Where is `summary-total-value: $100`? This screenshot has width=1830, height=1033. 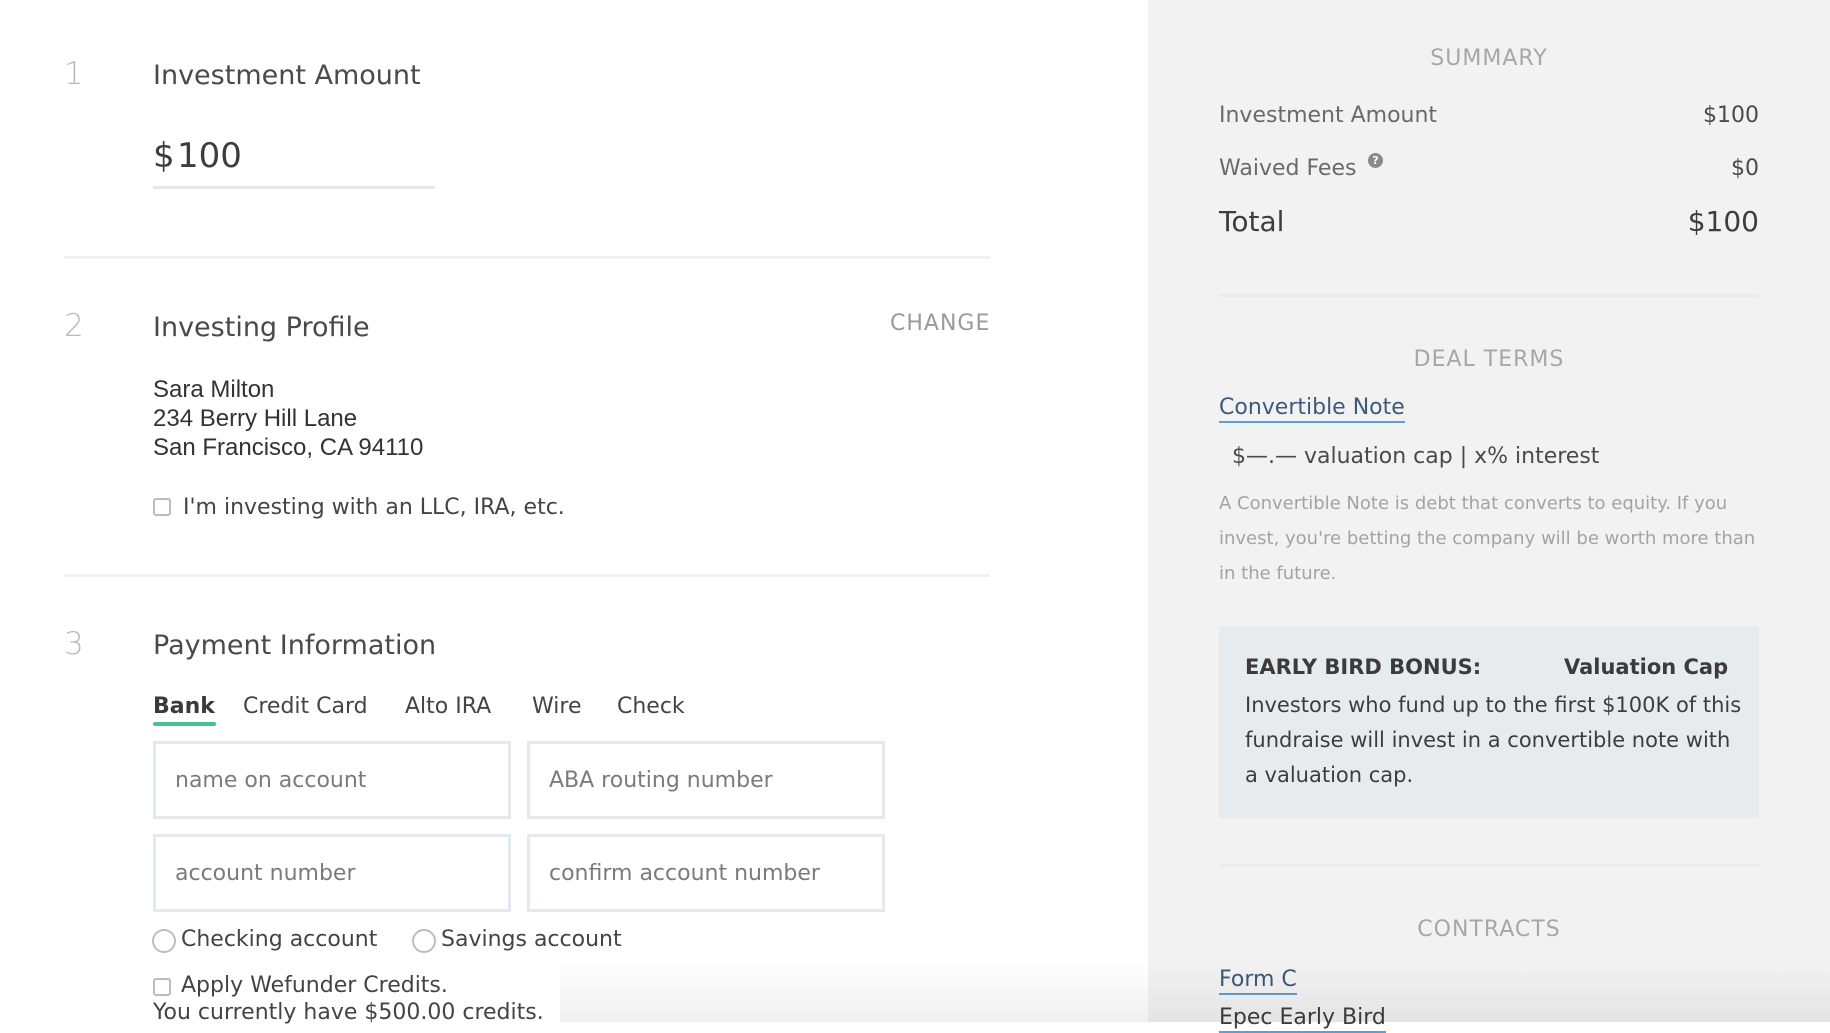
summary-total-value: $100 is located at coordinates (1723, 221).